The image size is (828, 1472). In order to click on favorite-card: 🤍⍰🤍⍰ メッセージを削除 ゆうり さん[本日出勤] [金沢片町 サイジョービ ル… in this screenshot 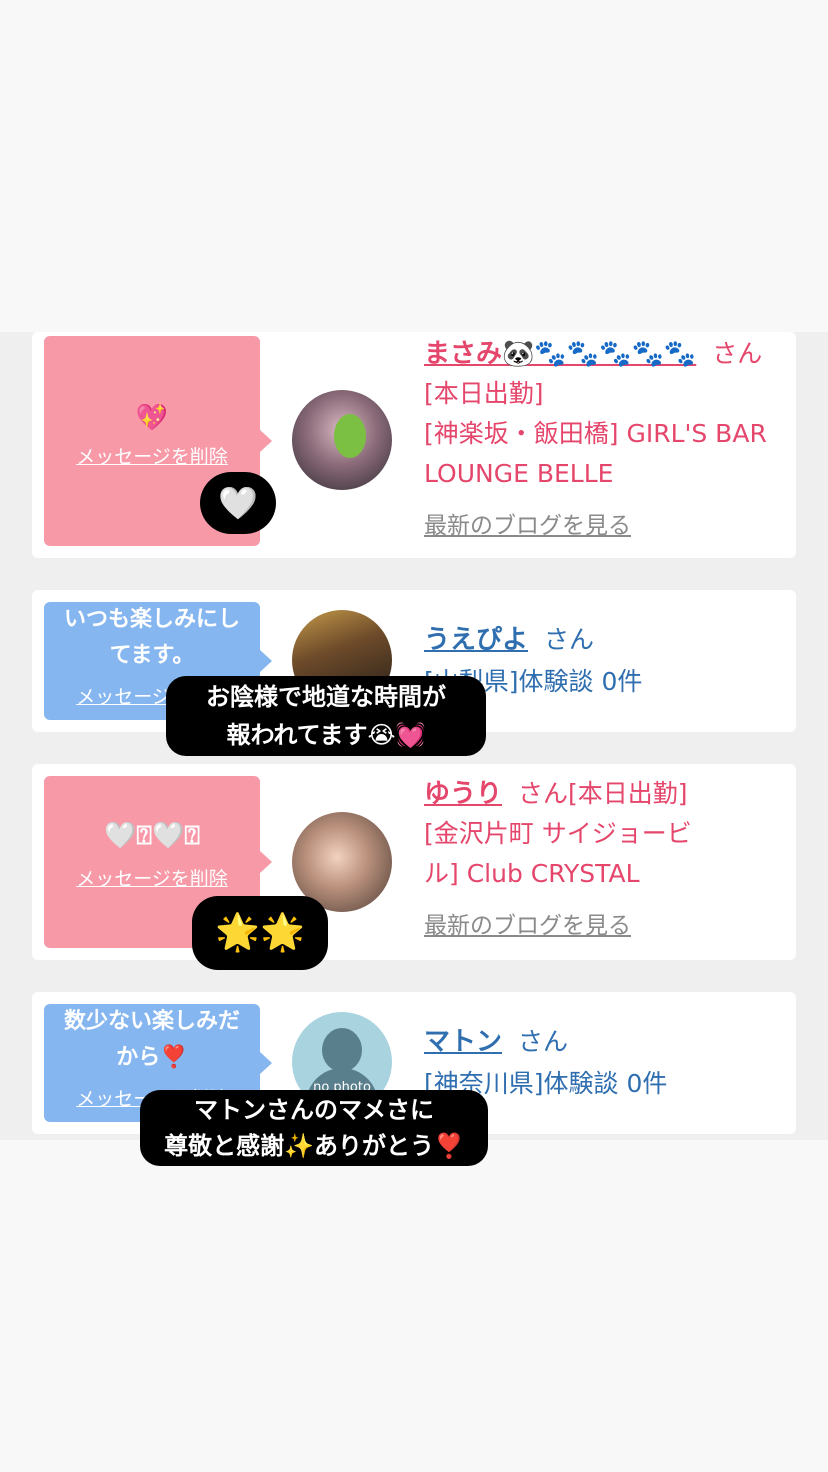, I will do `click(414, 862)`.